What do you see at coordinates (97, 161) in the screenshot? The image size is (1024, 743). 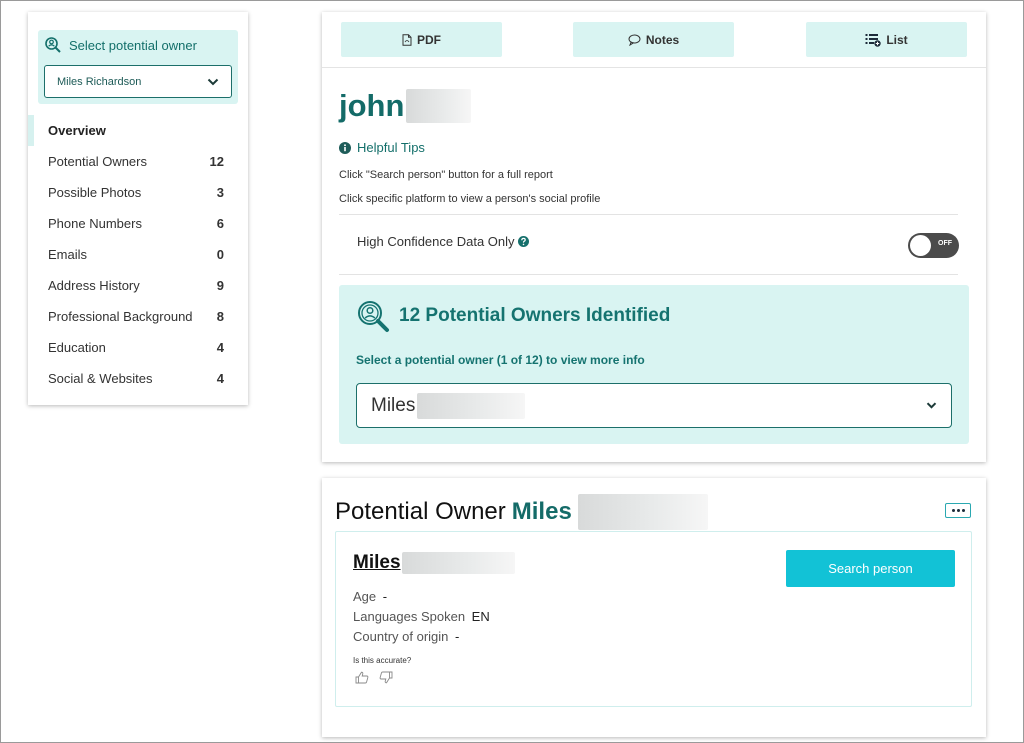 I see `sidebar-item-label: Potential Owners` at bounding box center [97, 161].